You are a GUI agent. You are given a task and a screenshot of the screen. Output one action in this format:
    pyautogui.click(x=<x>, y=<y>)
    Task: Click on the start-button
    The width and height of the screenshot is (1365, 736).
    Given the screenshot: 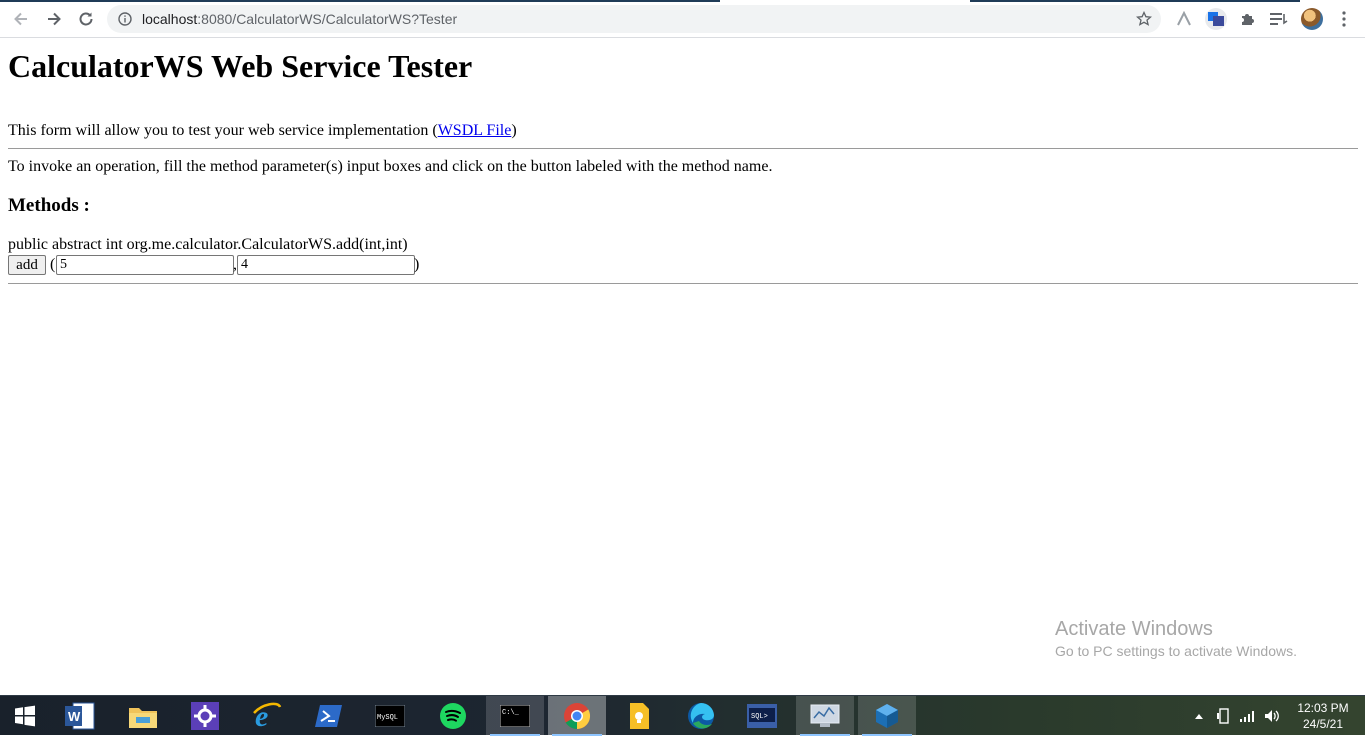 What is the action you would take?
    pyautogui.click(x=25, y=716)
    